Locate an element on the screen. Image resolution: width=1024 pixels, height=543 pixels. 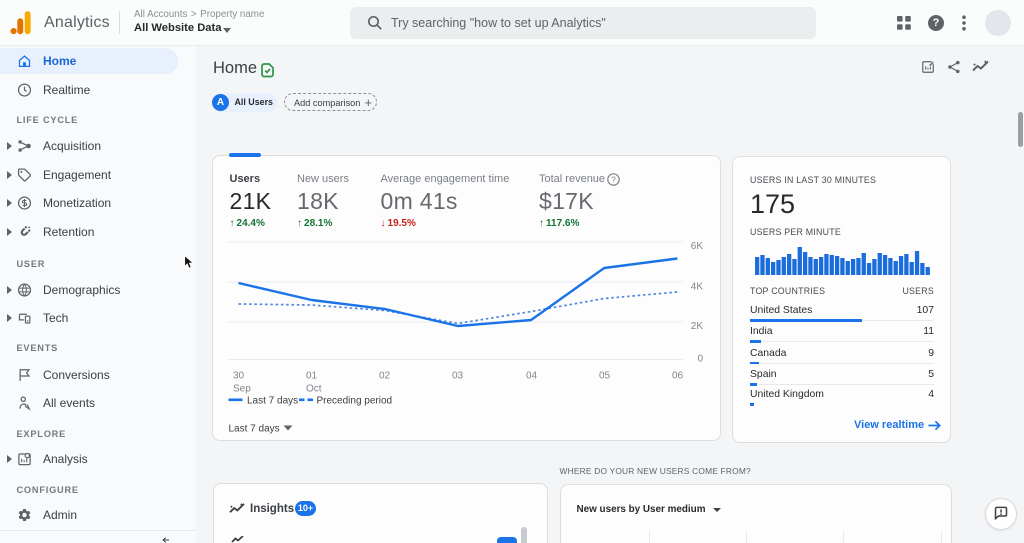
svg-text: 0 is located at coordinates (700, 359).